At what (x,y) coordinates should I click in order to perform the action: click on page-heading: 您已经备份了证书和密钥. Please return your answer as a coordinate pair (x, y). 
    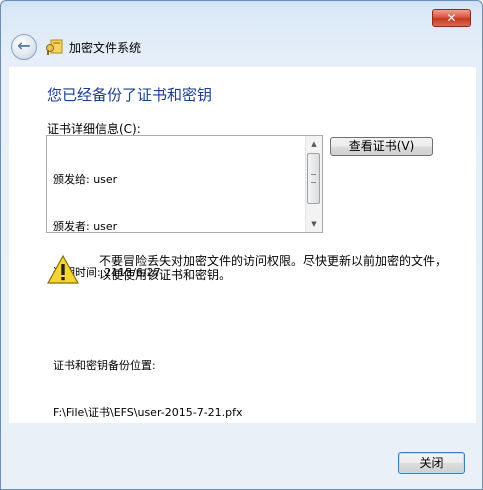
    Looking at the image, I should click on (130, 95).